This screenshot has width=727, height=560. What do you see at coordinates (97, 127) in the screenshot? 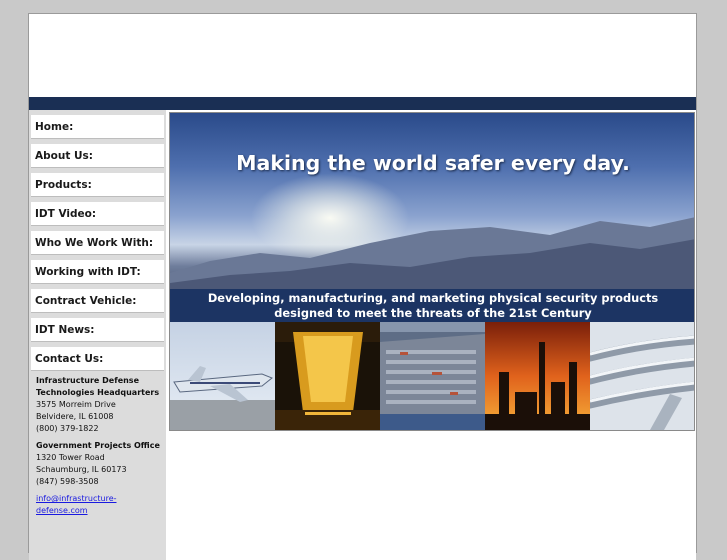
I see `nav-home: Home:` at bounding box center [97, 127].